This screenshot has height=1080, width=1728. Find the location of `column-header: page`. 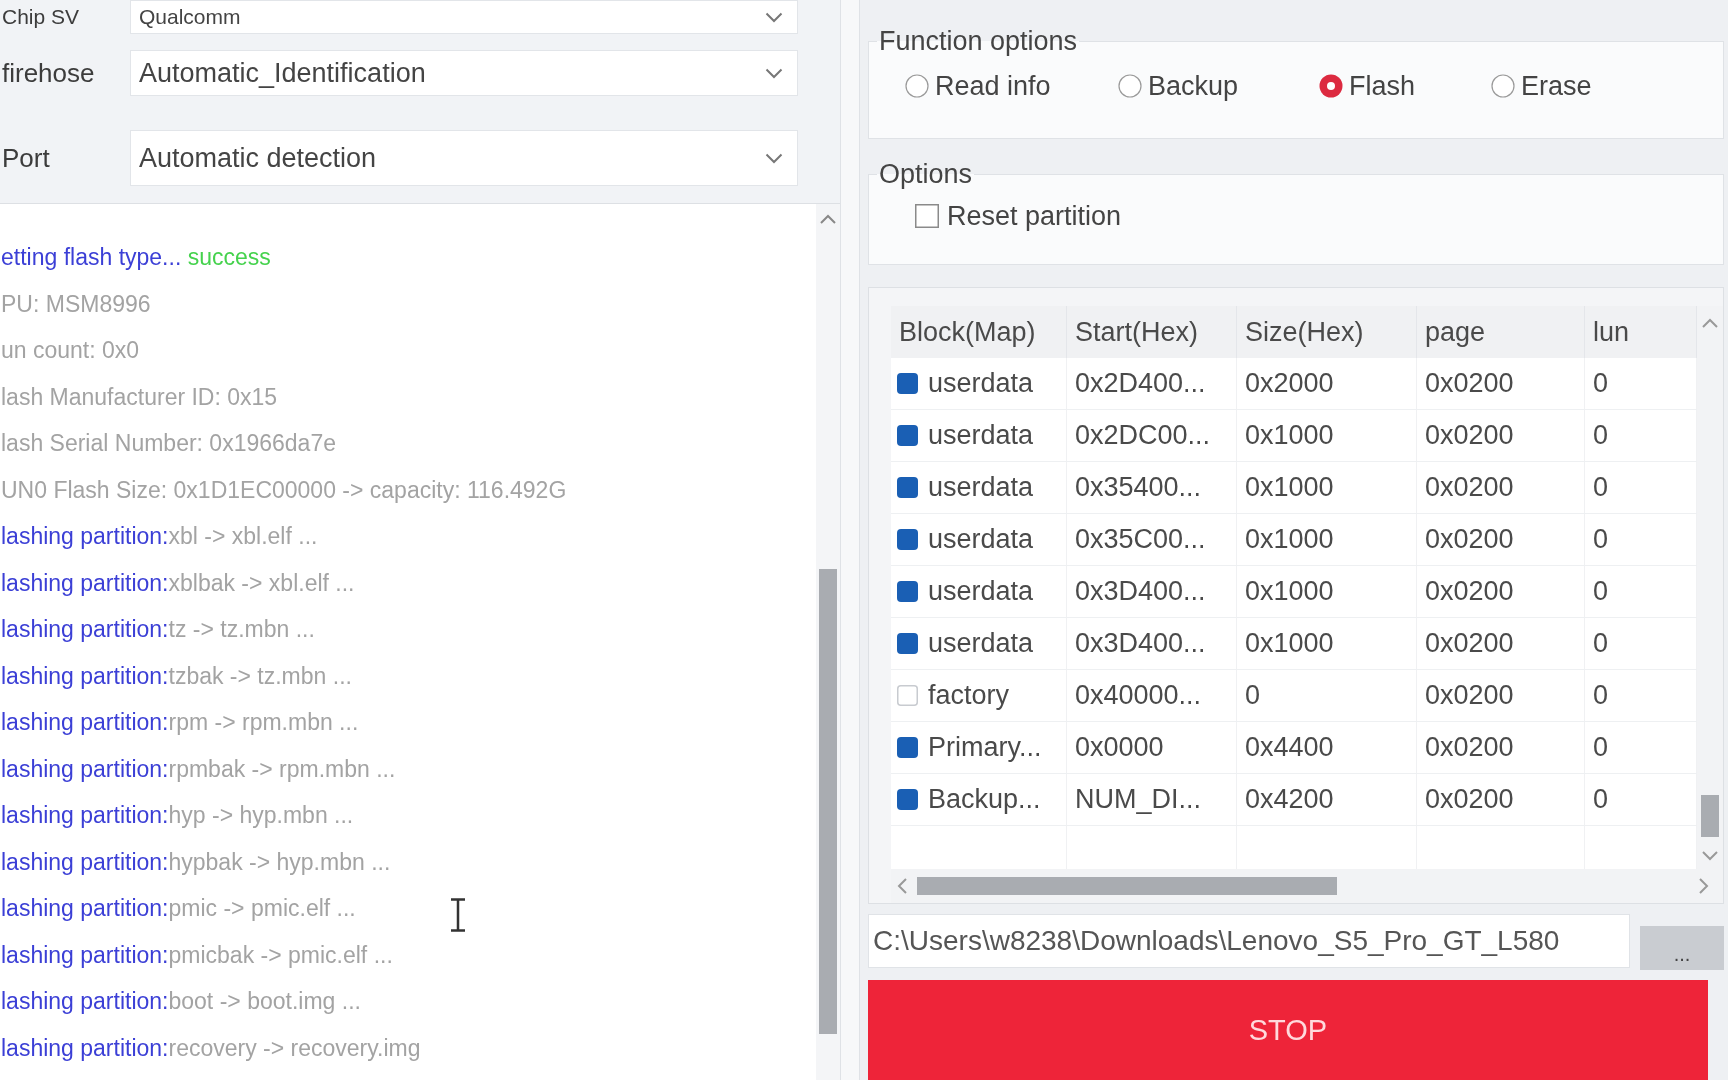

column-header: page is located at coordinates (1501, 332).